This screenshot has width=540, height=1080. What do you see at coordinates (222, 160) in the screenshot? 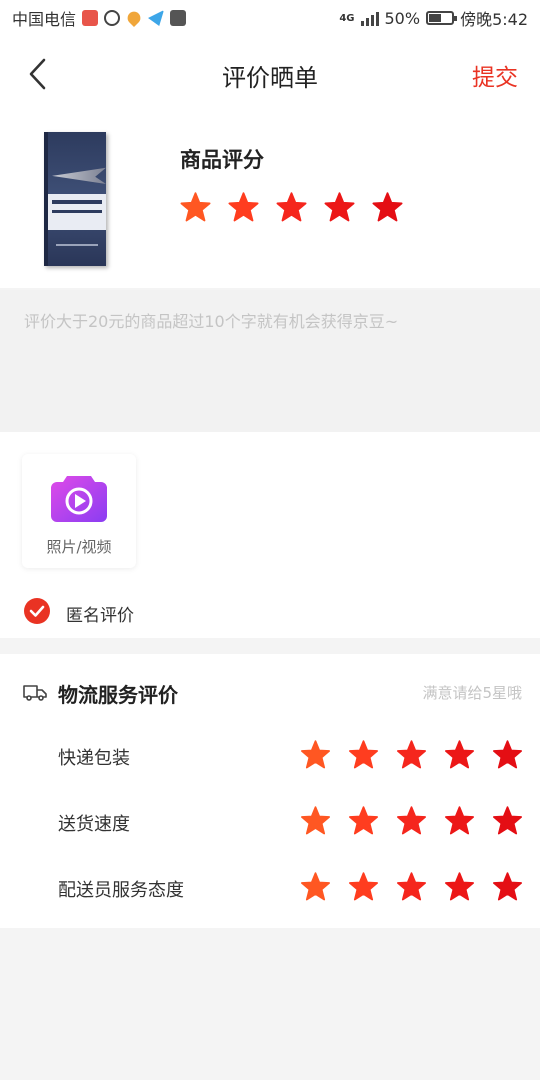
I see `product-score-title: 商品评分` at bounding box center [222, 160].